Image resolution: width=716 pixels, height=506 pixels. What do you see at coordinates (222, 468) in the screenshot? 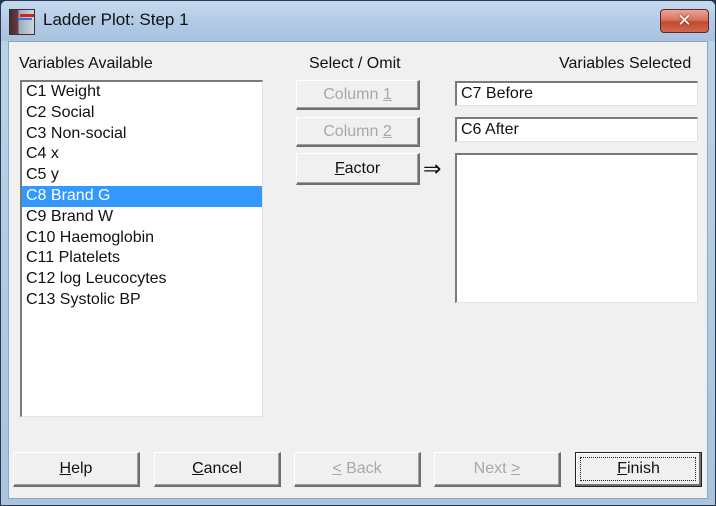
I see `button-label: ancel` at bounding box center [222, 468].